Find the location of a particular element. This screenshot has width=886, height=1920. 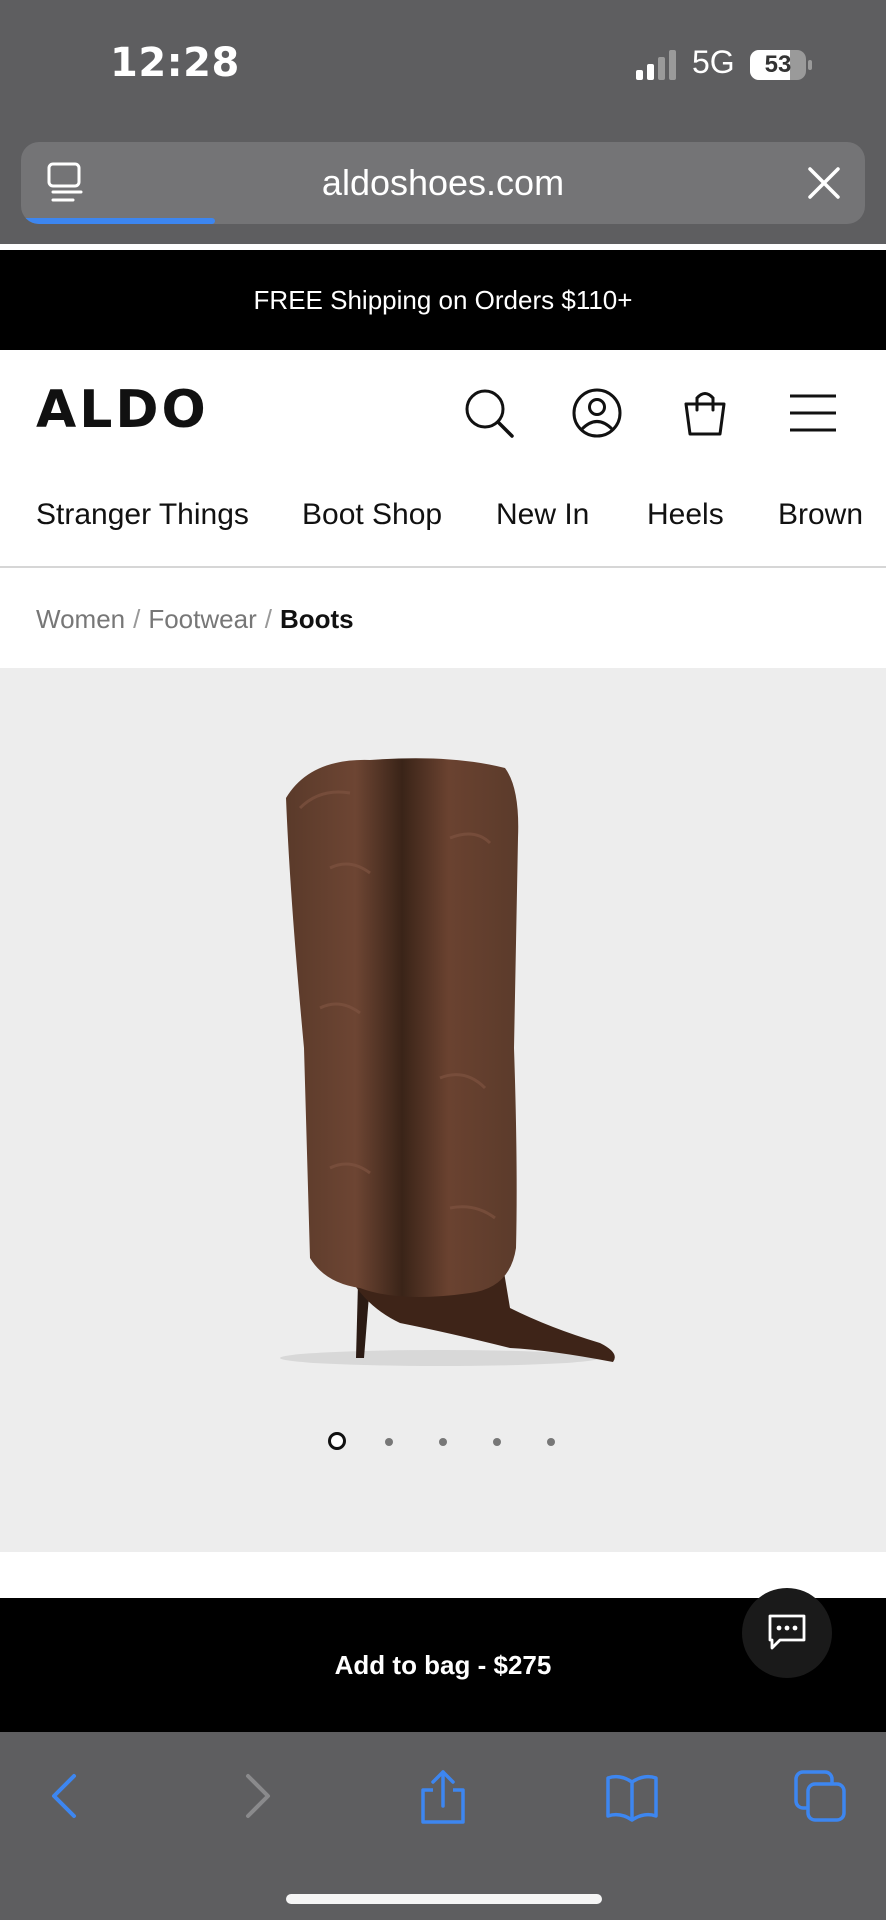

tabs-icon is located at coordinates (820, 1796).